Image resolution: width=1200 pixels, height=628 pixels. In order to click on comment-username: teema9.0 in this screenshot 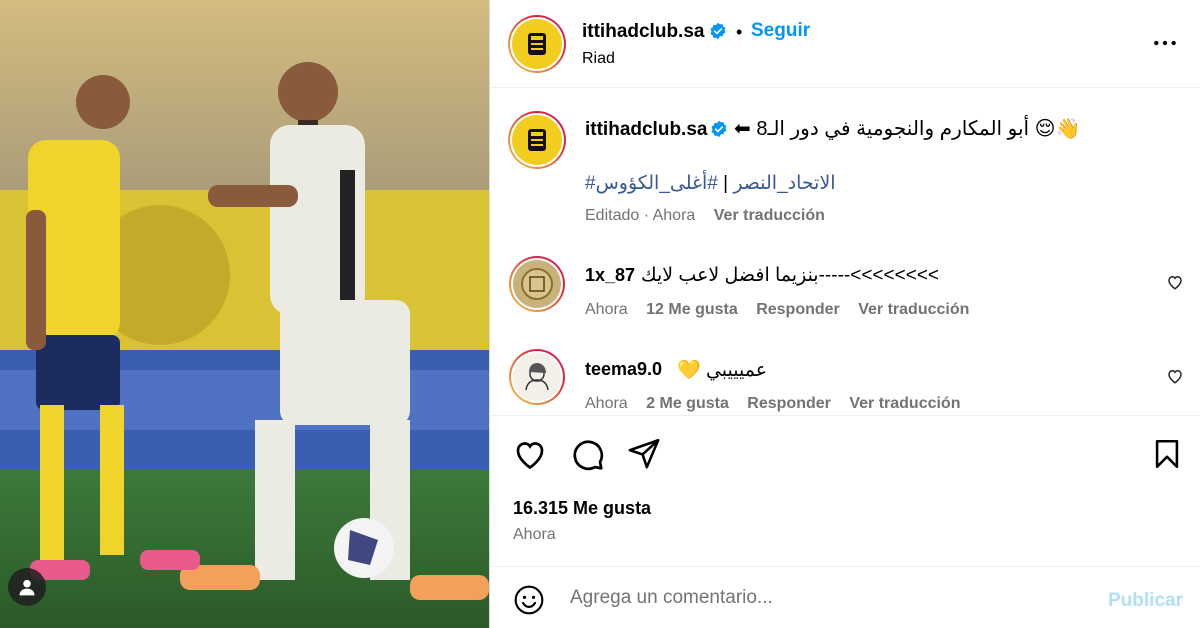, I will do `click(623, 369)`.